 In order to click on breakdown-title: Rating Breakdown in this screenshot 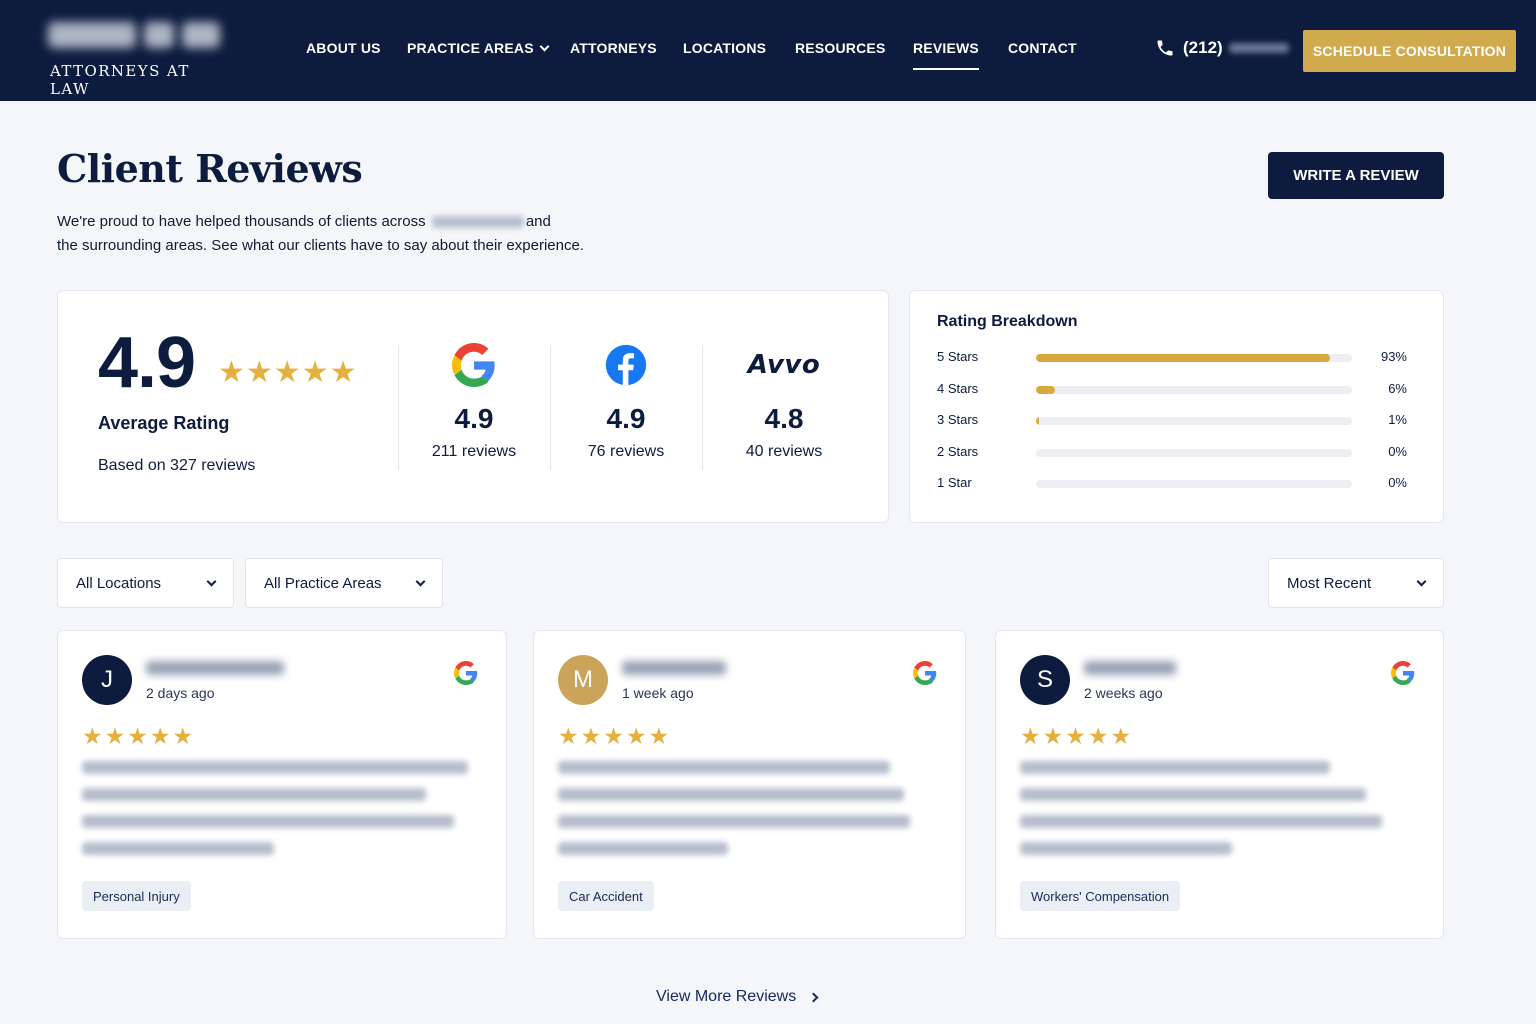, I will do `click(1007, 321)`.